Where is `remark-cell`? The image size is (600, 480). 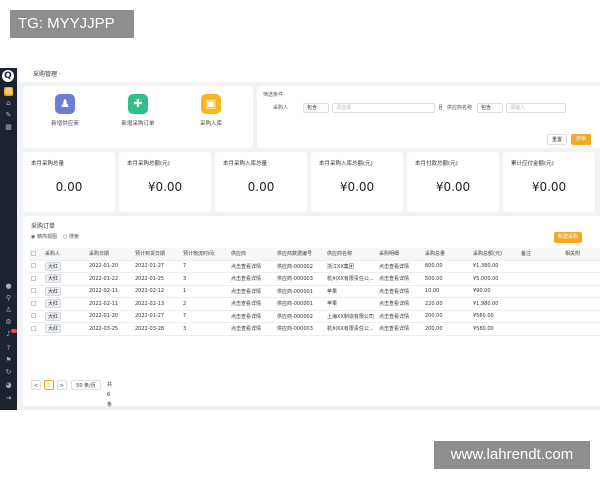
remark-cell is located at coordinates (541, 316).